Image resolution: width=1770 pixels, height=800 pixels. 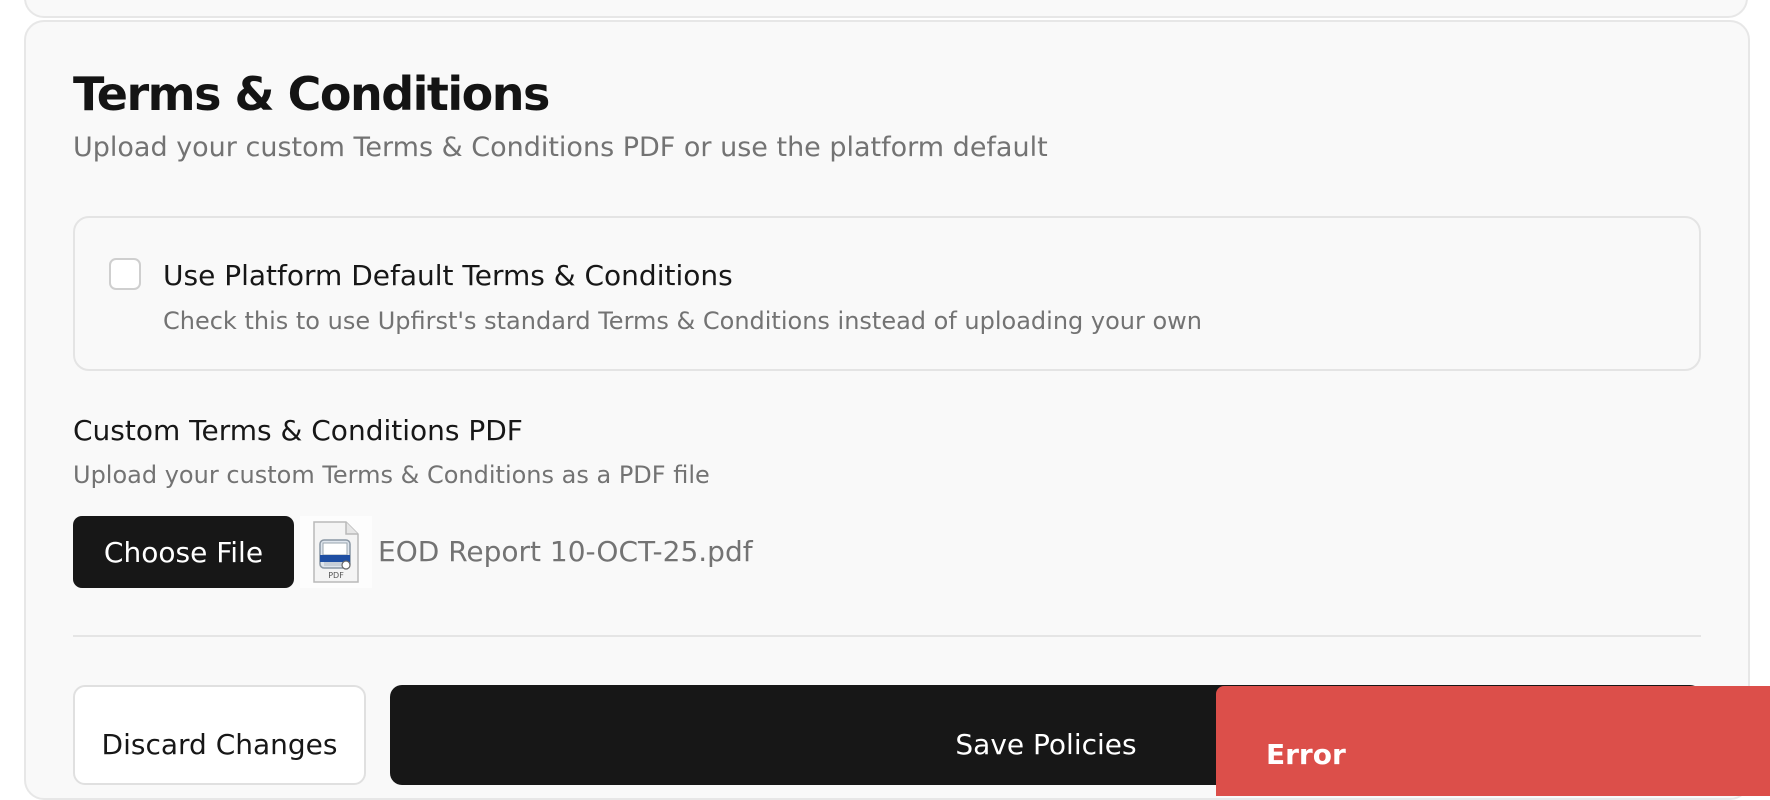 I want to click on section-title: Terms & Conditions, so click(x=311, y=94).